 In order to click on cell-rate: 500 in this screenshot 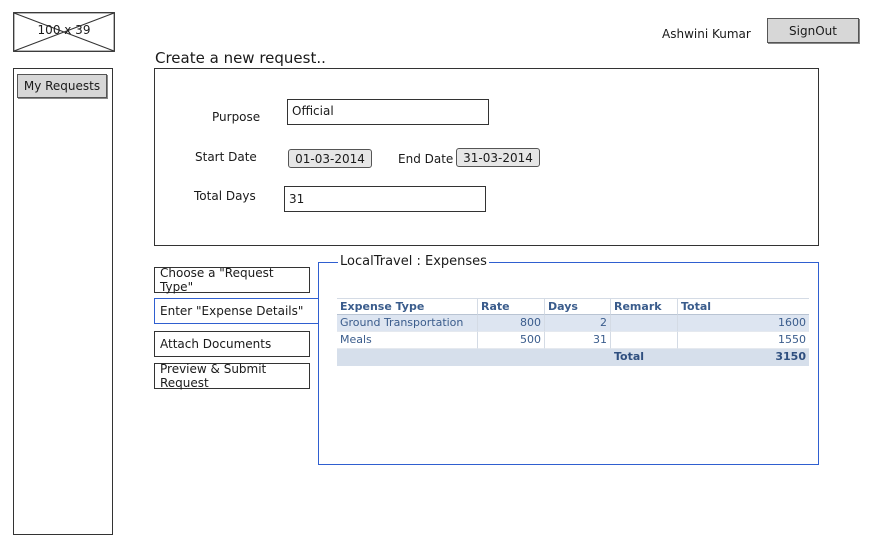, I will do `click(511, 340)`.